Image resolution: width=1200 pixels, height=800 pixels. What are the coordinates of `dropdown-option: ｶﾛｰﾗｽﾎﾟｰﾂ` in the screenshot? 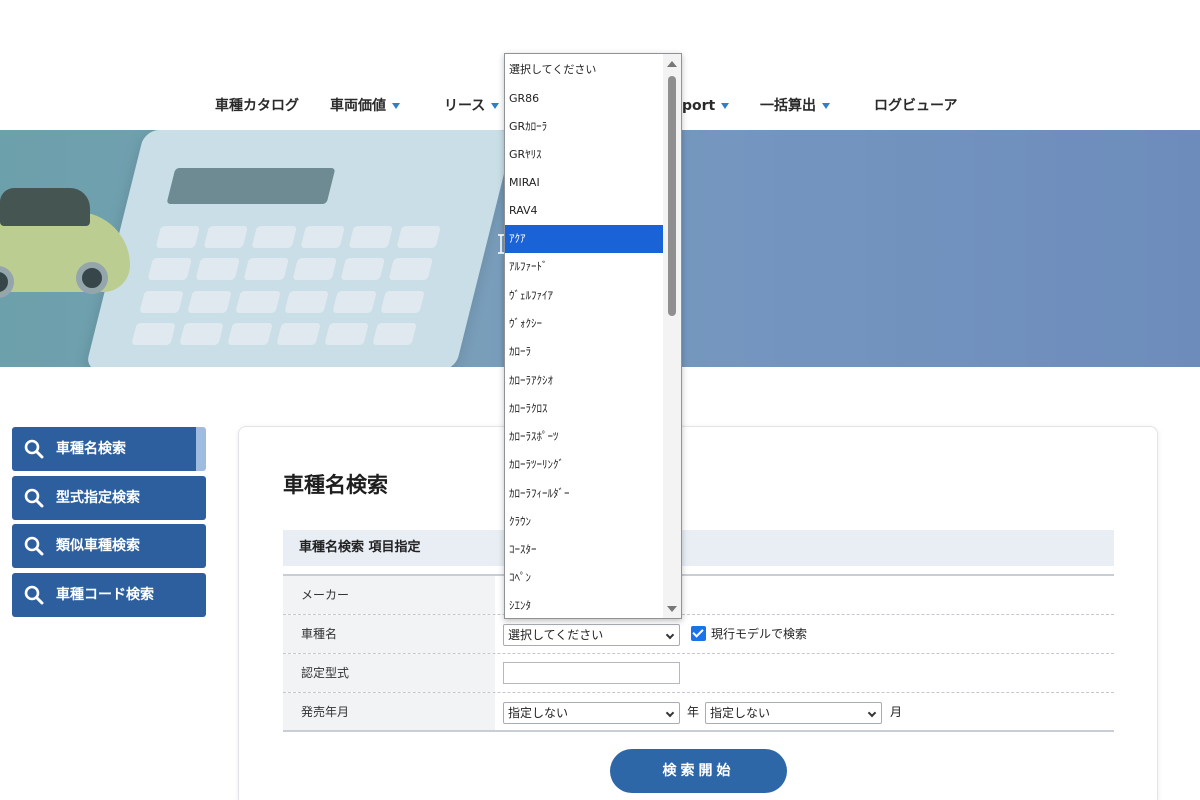 It's located at (584, 437).